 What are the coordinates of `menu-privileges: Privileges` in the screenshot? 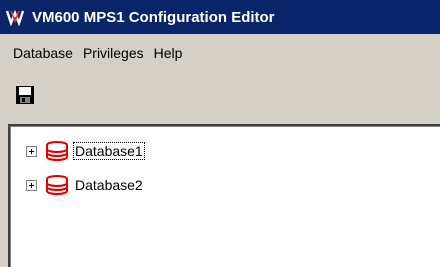 It's located at (113, 53).